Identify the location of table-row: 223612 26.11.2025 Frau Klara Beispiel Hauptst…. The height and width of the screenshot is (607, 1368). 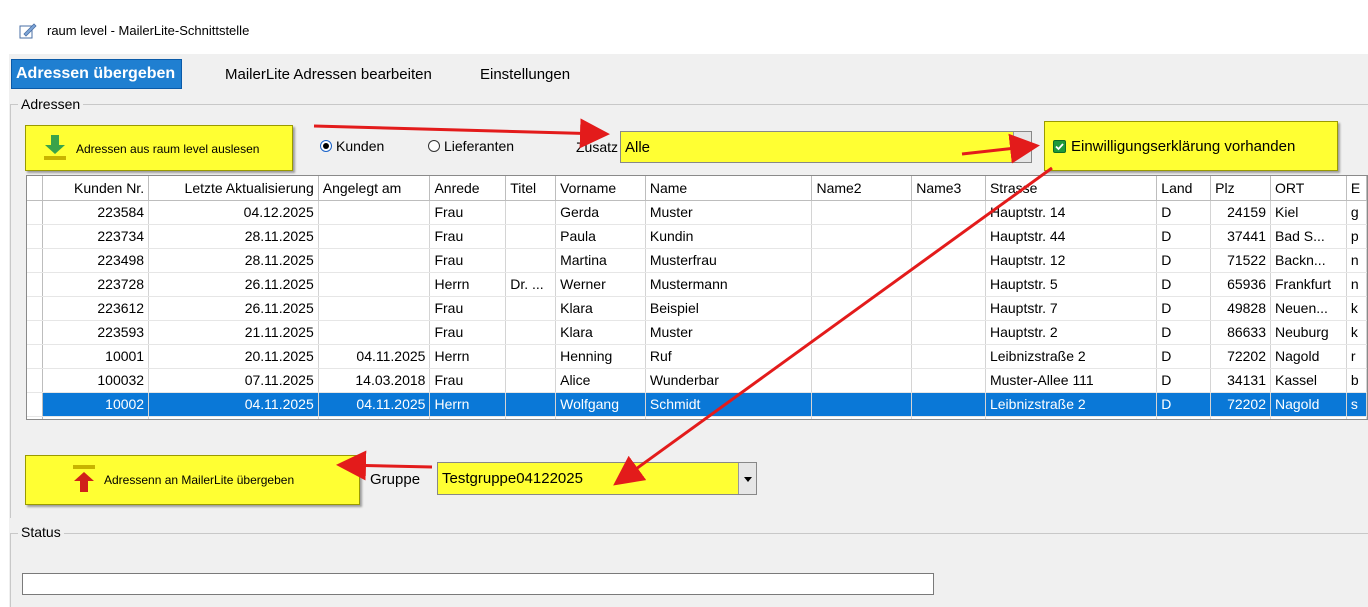
(697, 308).